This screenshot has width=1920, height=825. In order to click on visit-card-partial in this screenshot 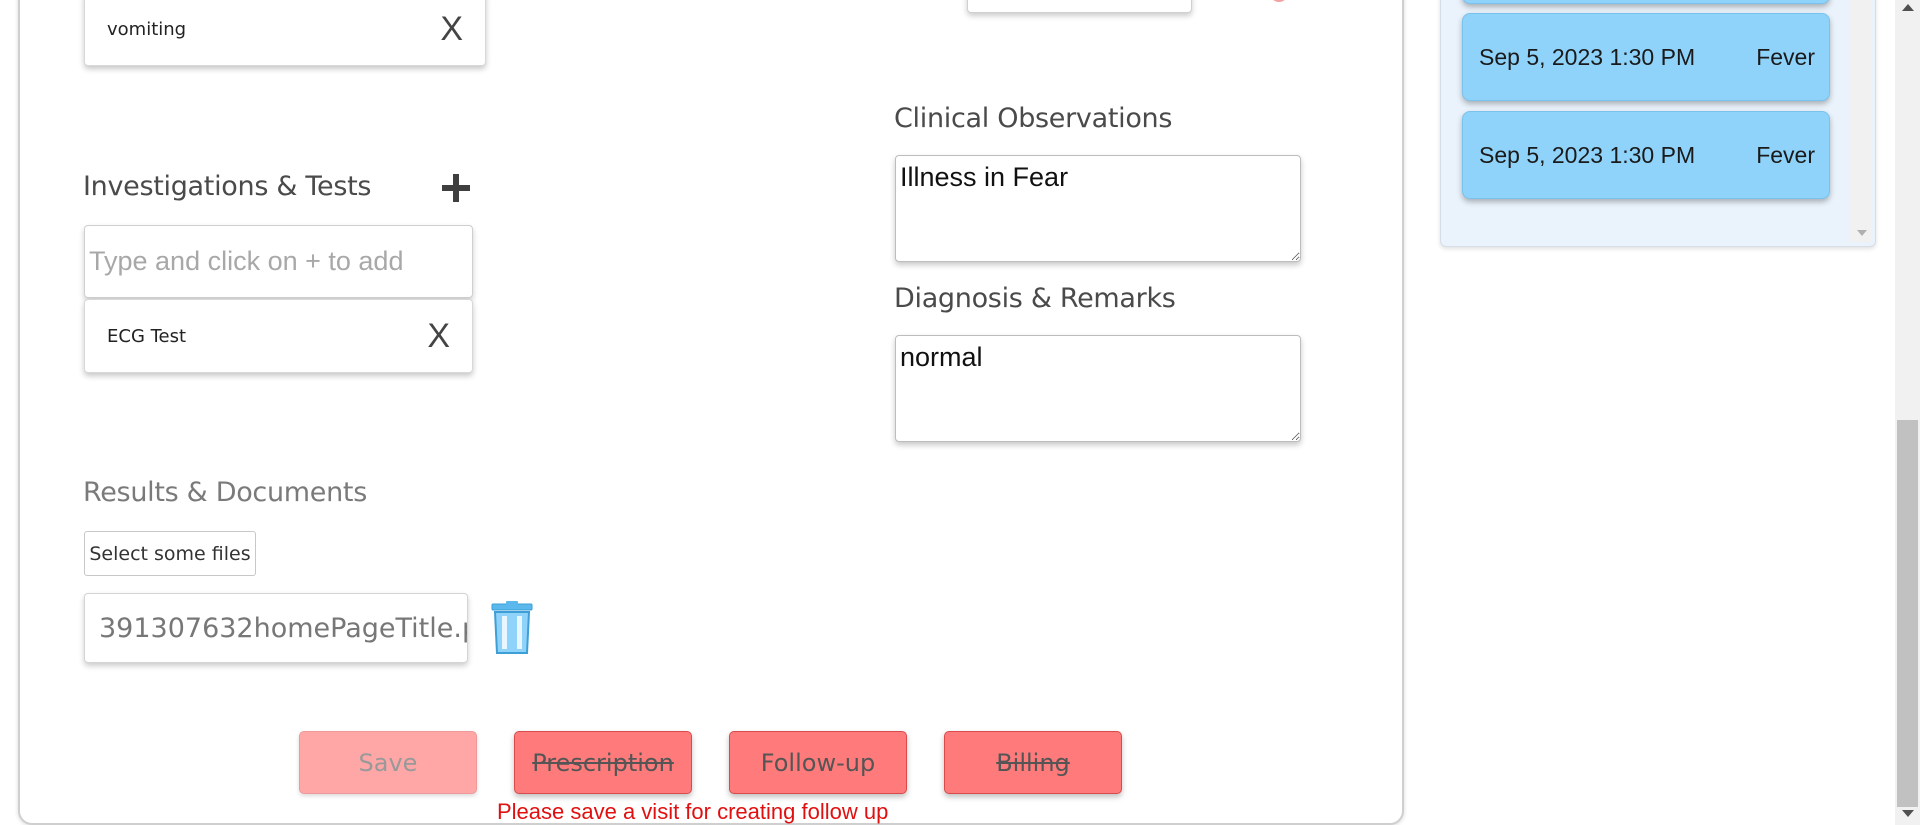, I will do `click(1646, 2)`.